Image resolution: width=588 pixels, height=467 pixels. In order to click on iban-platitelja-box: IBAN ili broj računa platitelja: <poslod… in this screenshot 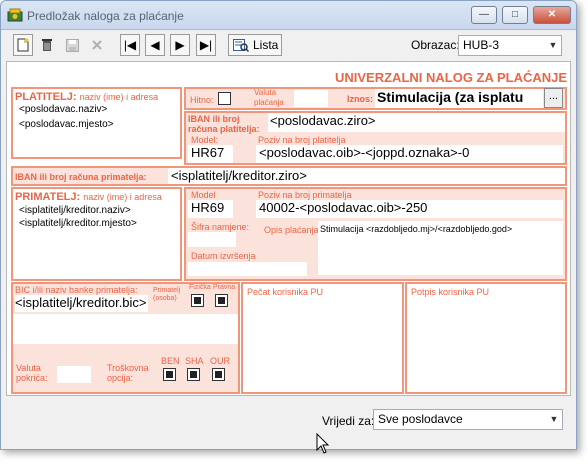, I will do `click(375, 138)`.